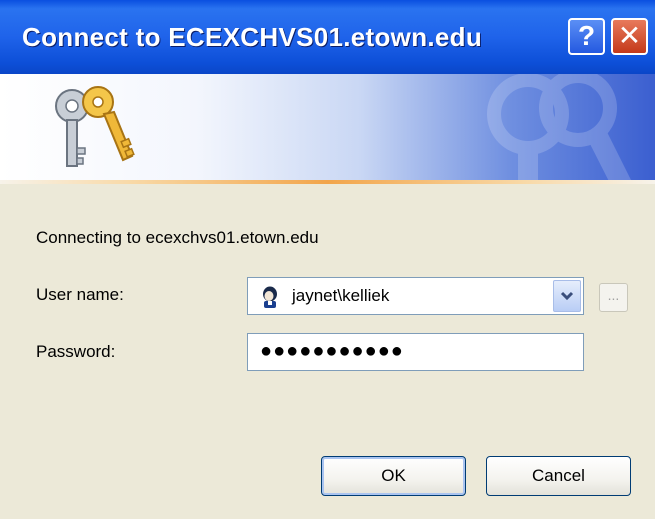 Image resolution: width=655 pixels, height=519 pixels. What do you see at coordinates (415, 296) in the screenshot?
I see `username-combobox: jaynet\kelliek` at bounding box center [415, 296].